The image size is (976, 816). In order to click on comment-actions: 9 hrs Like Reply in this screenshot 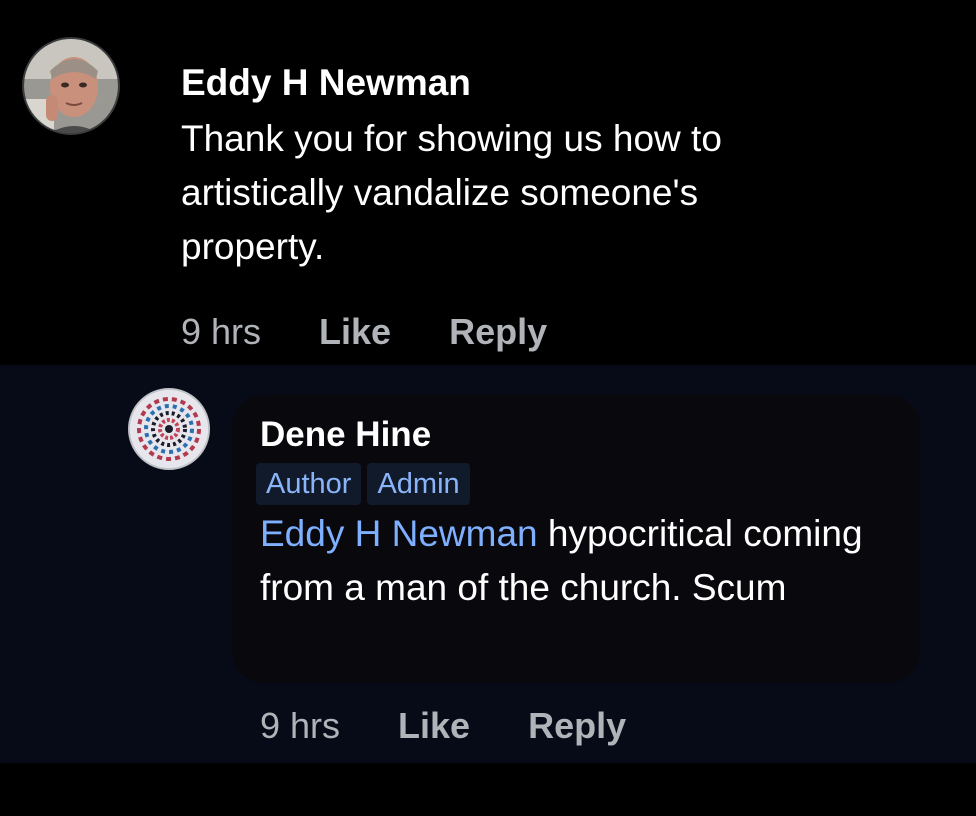, I will do `click(393, 332)`.